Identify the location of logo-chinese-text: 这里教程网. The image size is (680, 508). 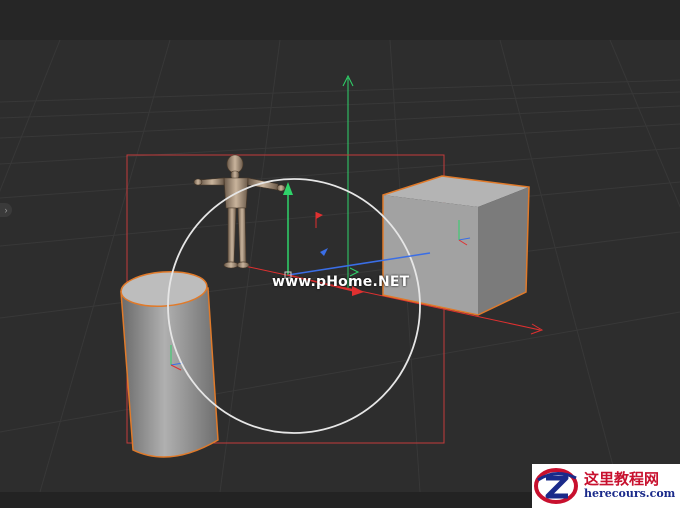
(622, 479).